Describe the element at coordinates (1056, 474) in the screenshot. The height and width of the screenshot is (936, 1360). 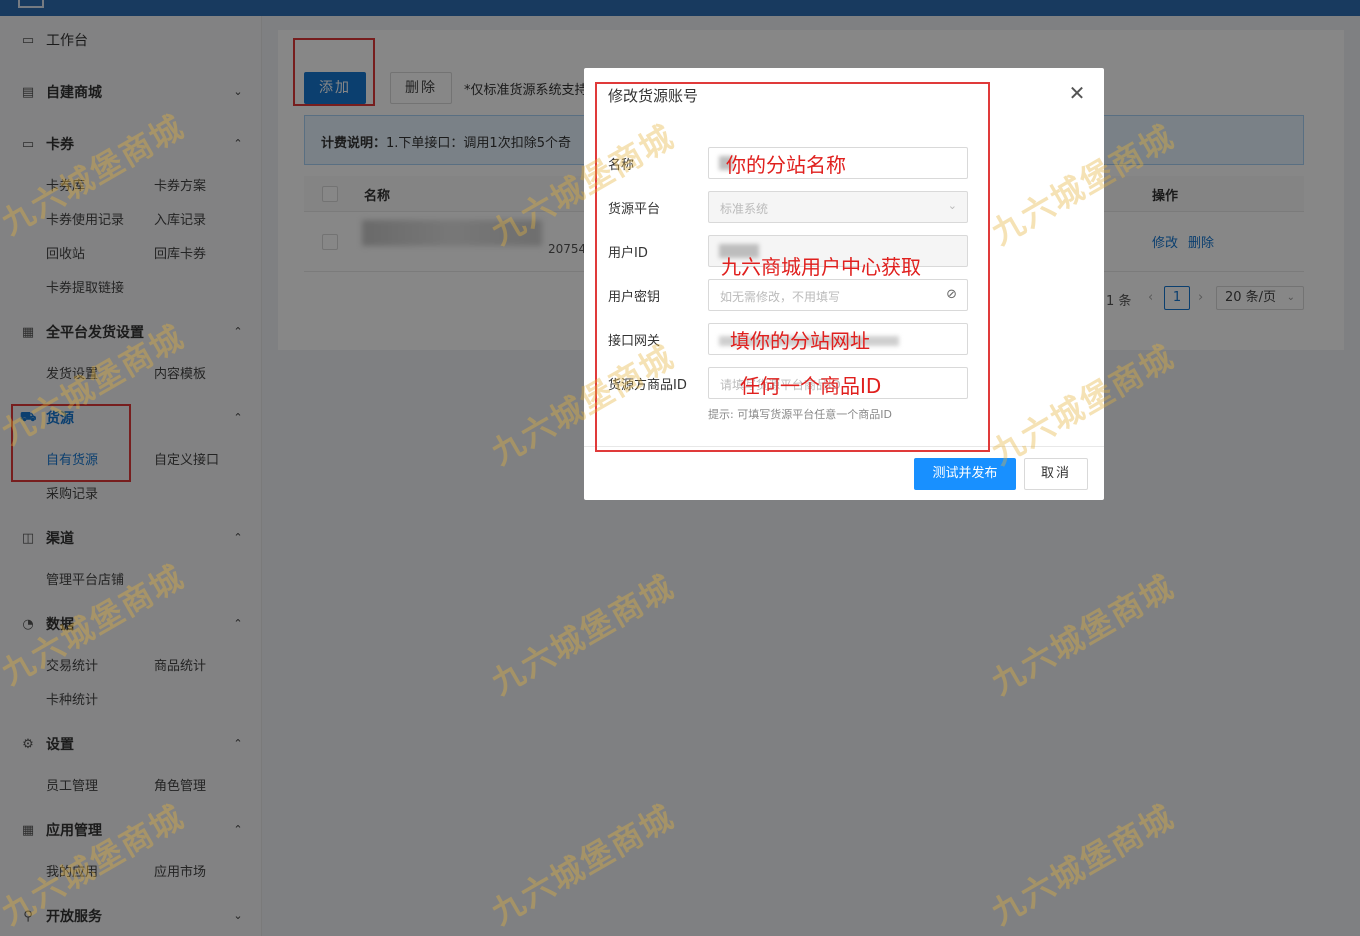
I see `cancel-button: 取消` at that location.